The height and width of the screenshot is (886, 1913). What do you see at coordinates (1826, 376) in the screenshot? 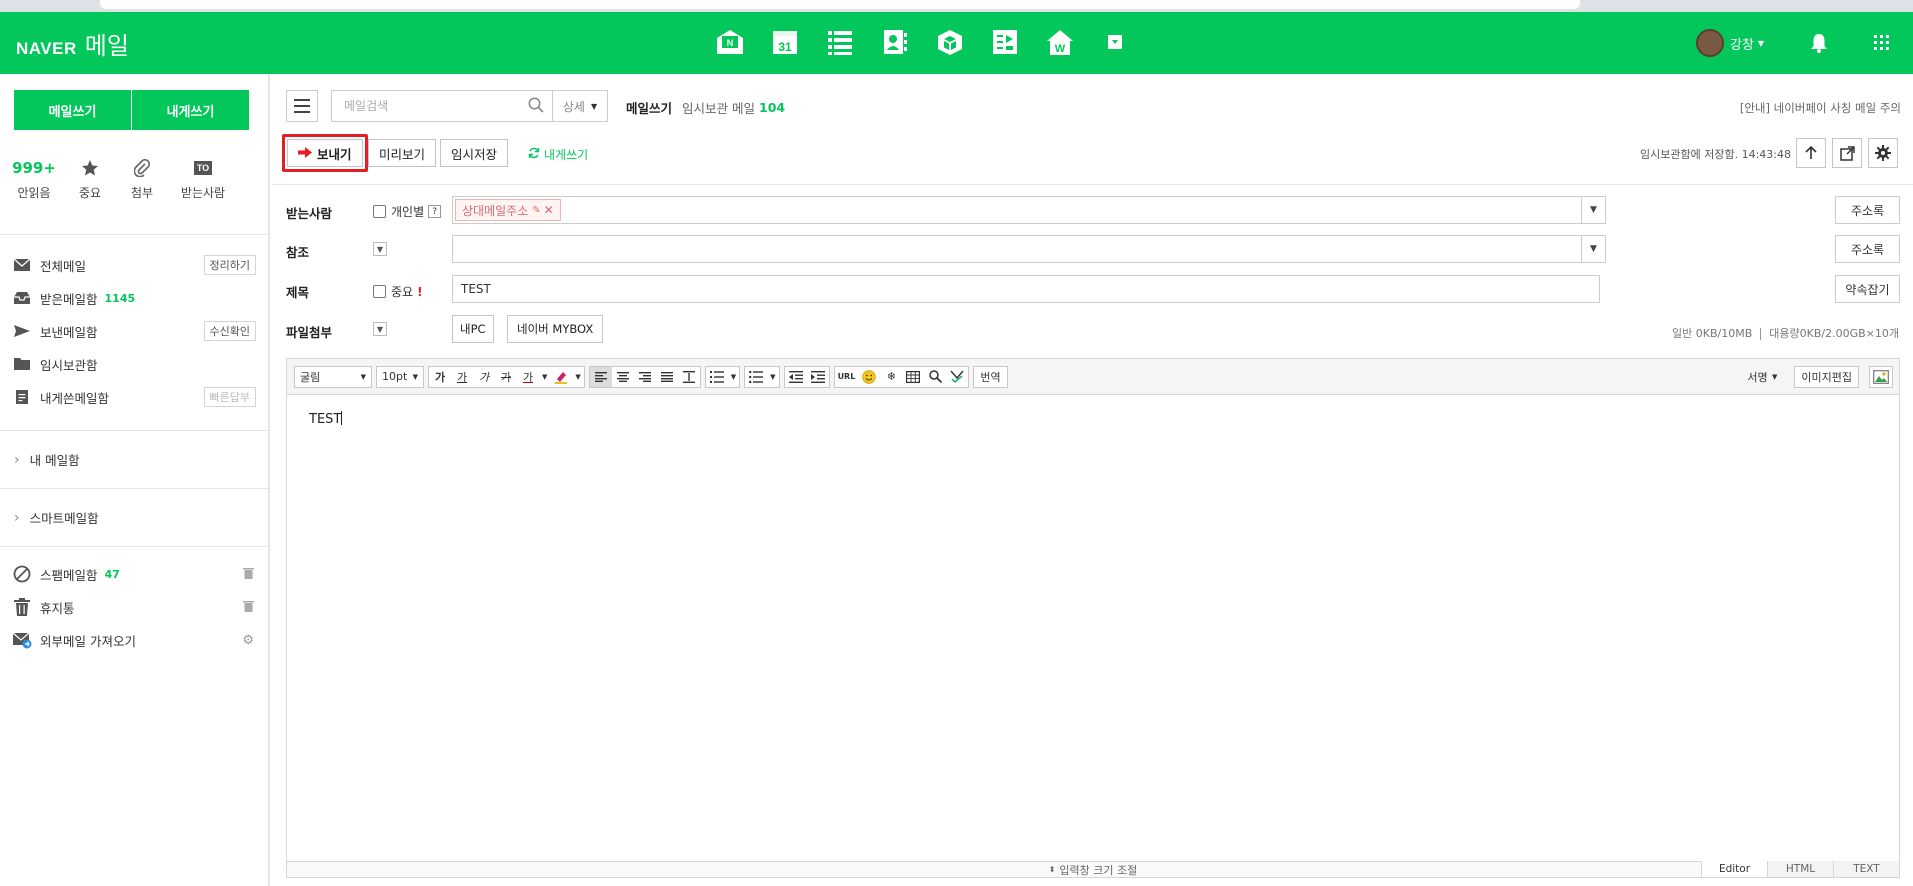
I see `image-edit-button: 이미지편집` at bounding box center [1826, 376].